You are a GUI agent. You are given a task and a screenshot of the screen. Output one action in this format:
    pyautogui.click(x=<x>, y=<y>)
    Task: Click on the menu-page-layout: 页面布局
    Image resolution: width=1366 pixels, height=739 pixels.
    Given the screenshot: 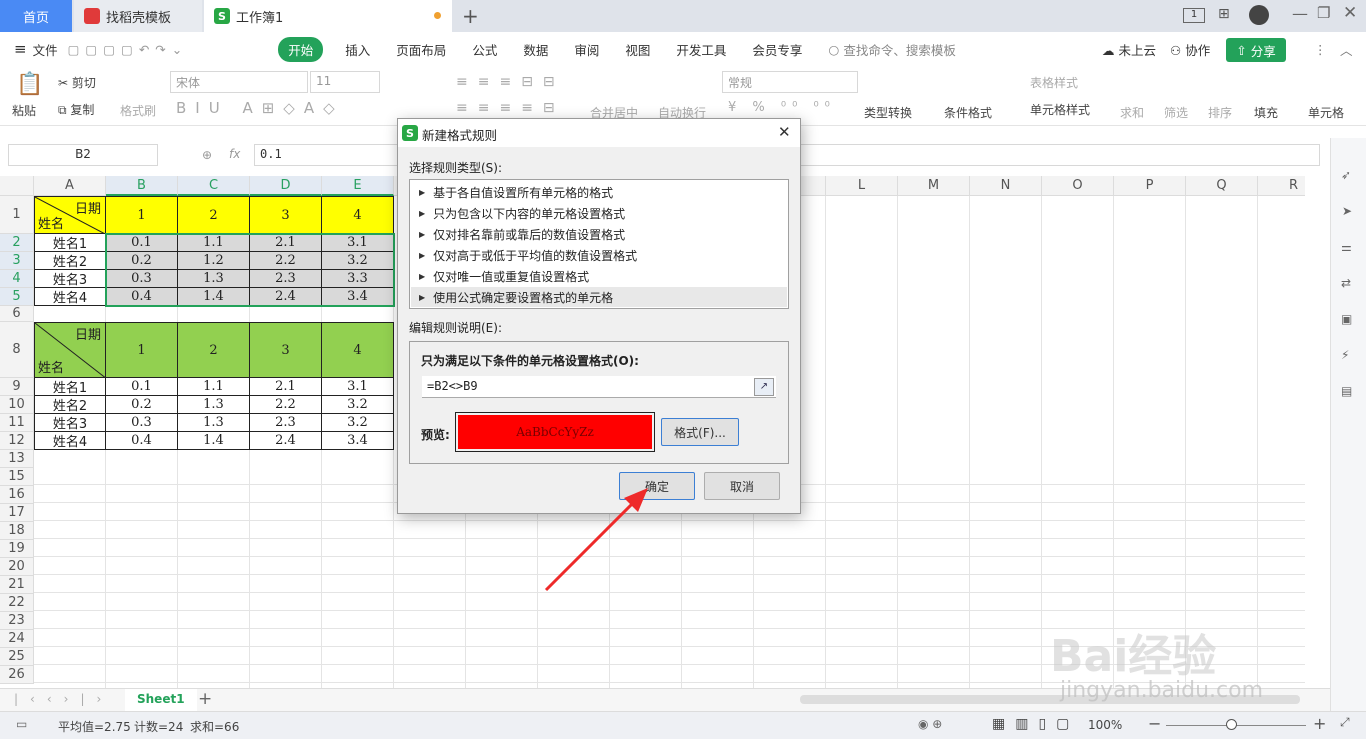 What is the action you would take?
    pyautogui.click(x=421, y=49)
    